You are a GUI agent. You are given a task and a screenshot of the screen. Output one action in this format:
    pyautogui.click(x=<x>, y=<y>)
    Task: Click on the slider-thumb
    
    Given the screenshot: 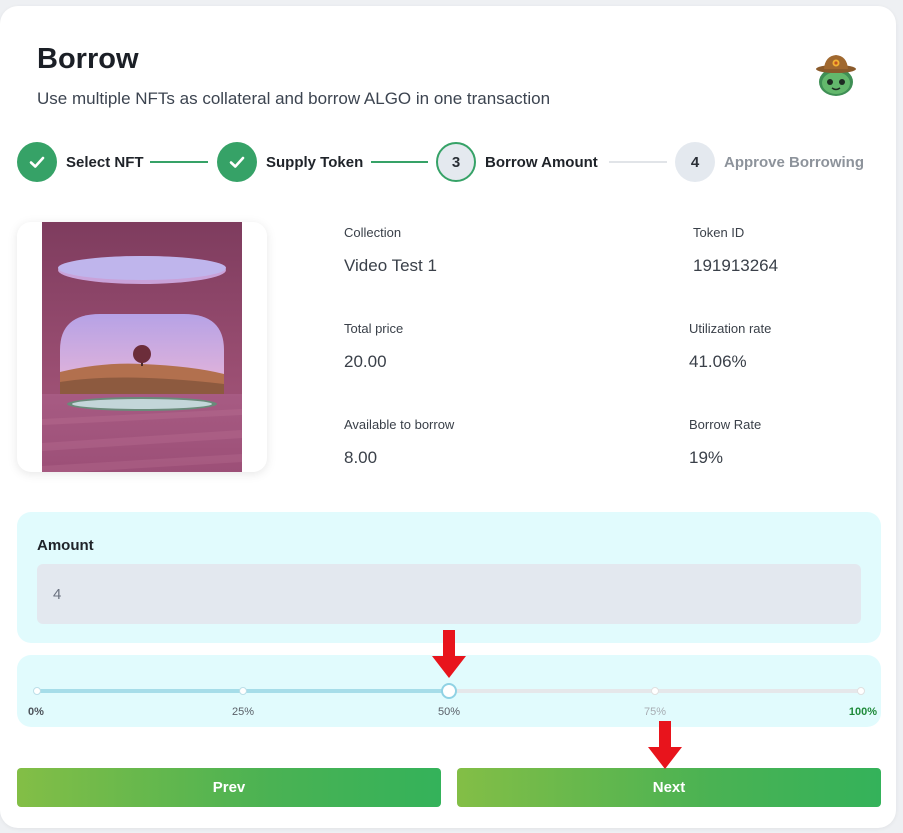 What is the action you would take?
    pyautogui.click(x=449, y=691)
    